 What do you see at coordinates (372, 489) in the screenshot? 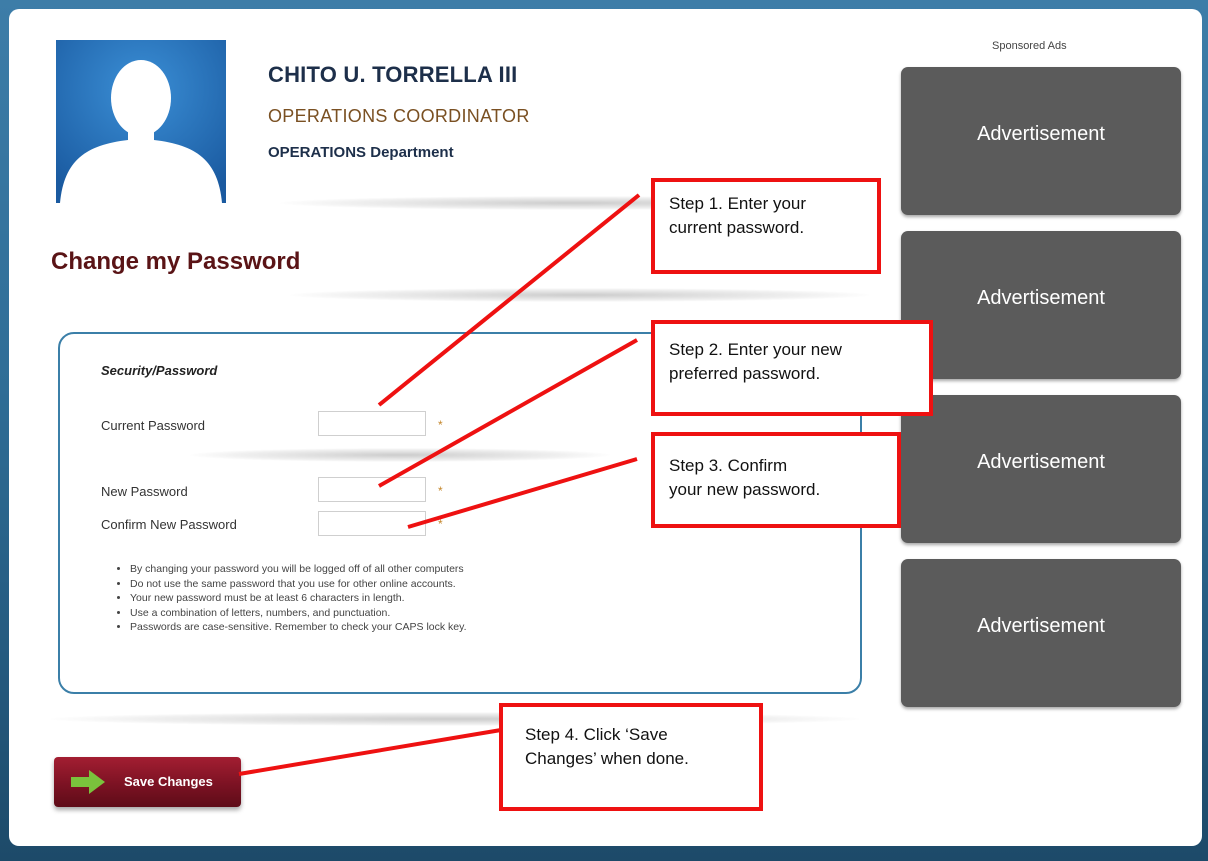
I see `new-password-input` at bounding box center [372, 489].